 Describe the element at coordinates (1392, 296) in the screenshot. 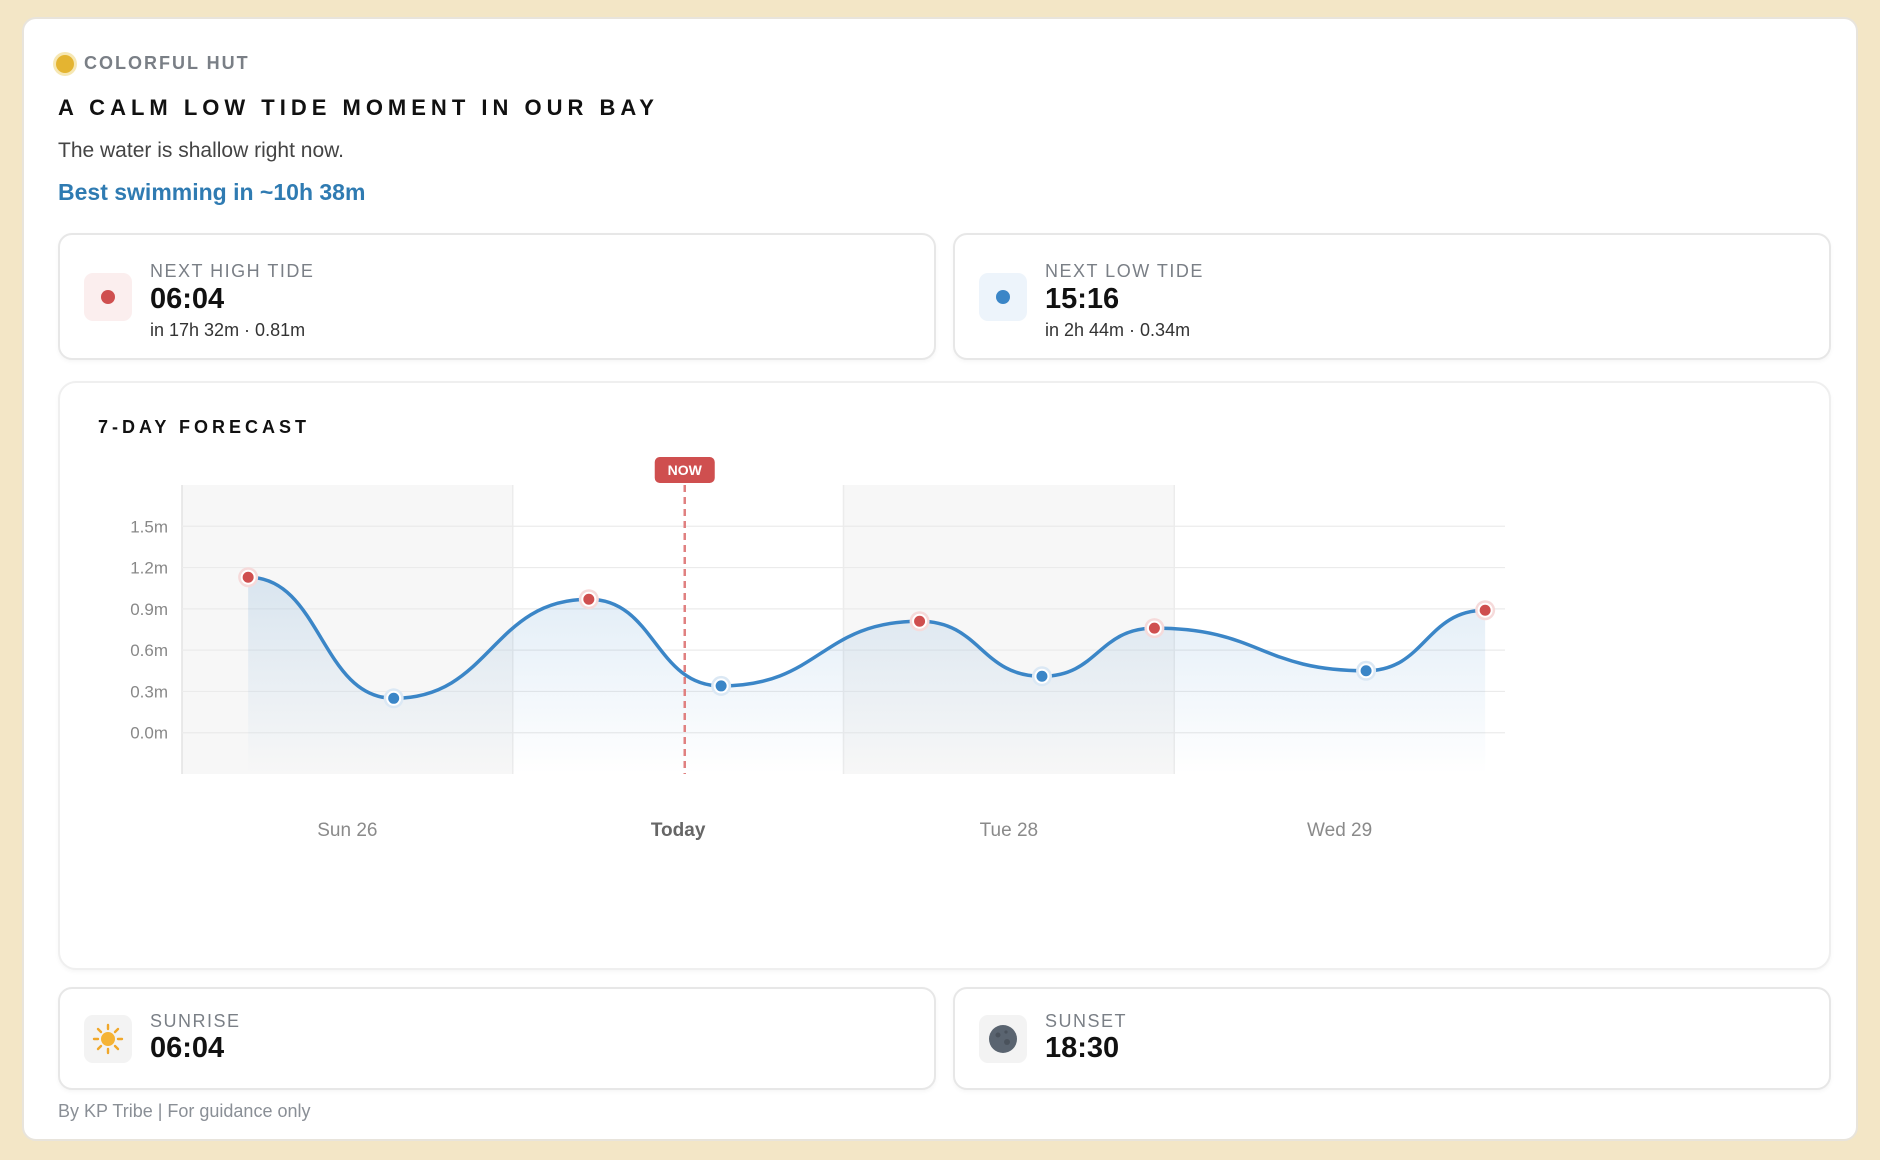

I see `next-low-tide-card: NEXT LOW TIDE 15:16 in 2h 44m · 0.34m` at that location.